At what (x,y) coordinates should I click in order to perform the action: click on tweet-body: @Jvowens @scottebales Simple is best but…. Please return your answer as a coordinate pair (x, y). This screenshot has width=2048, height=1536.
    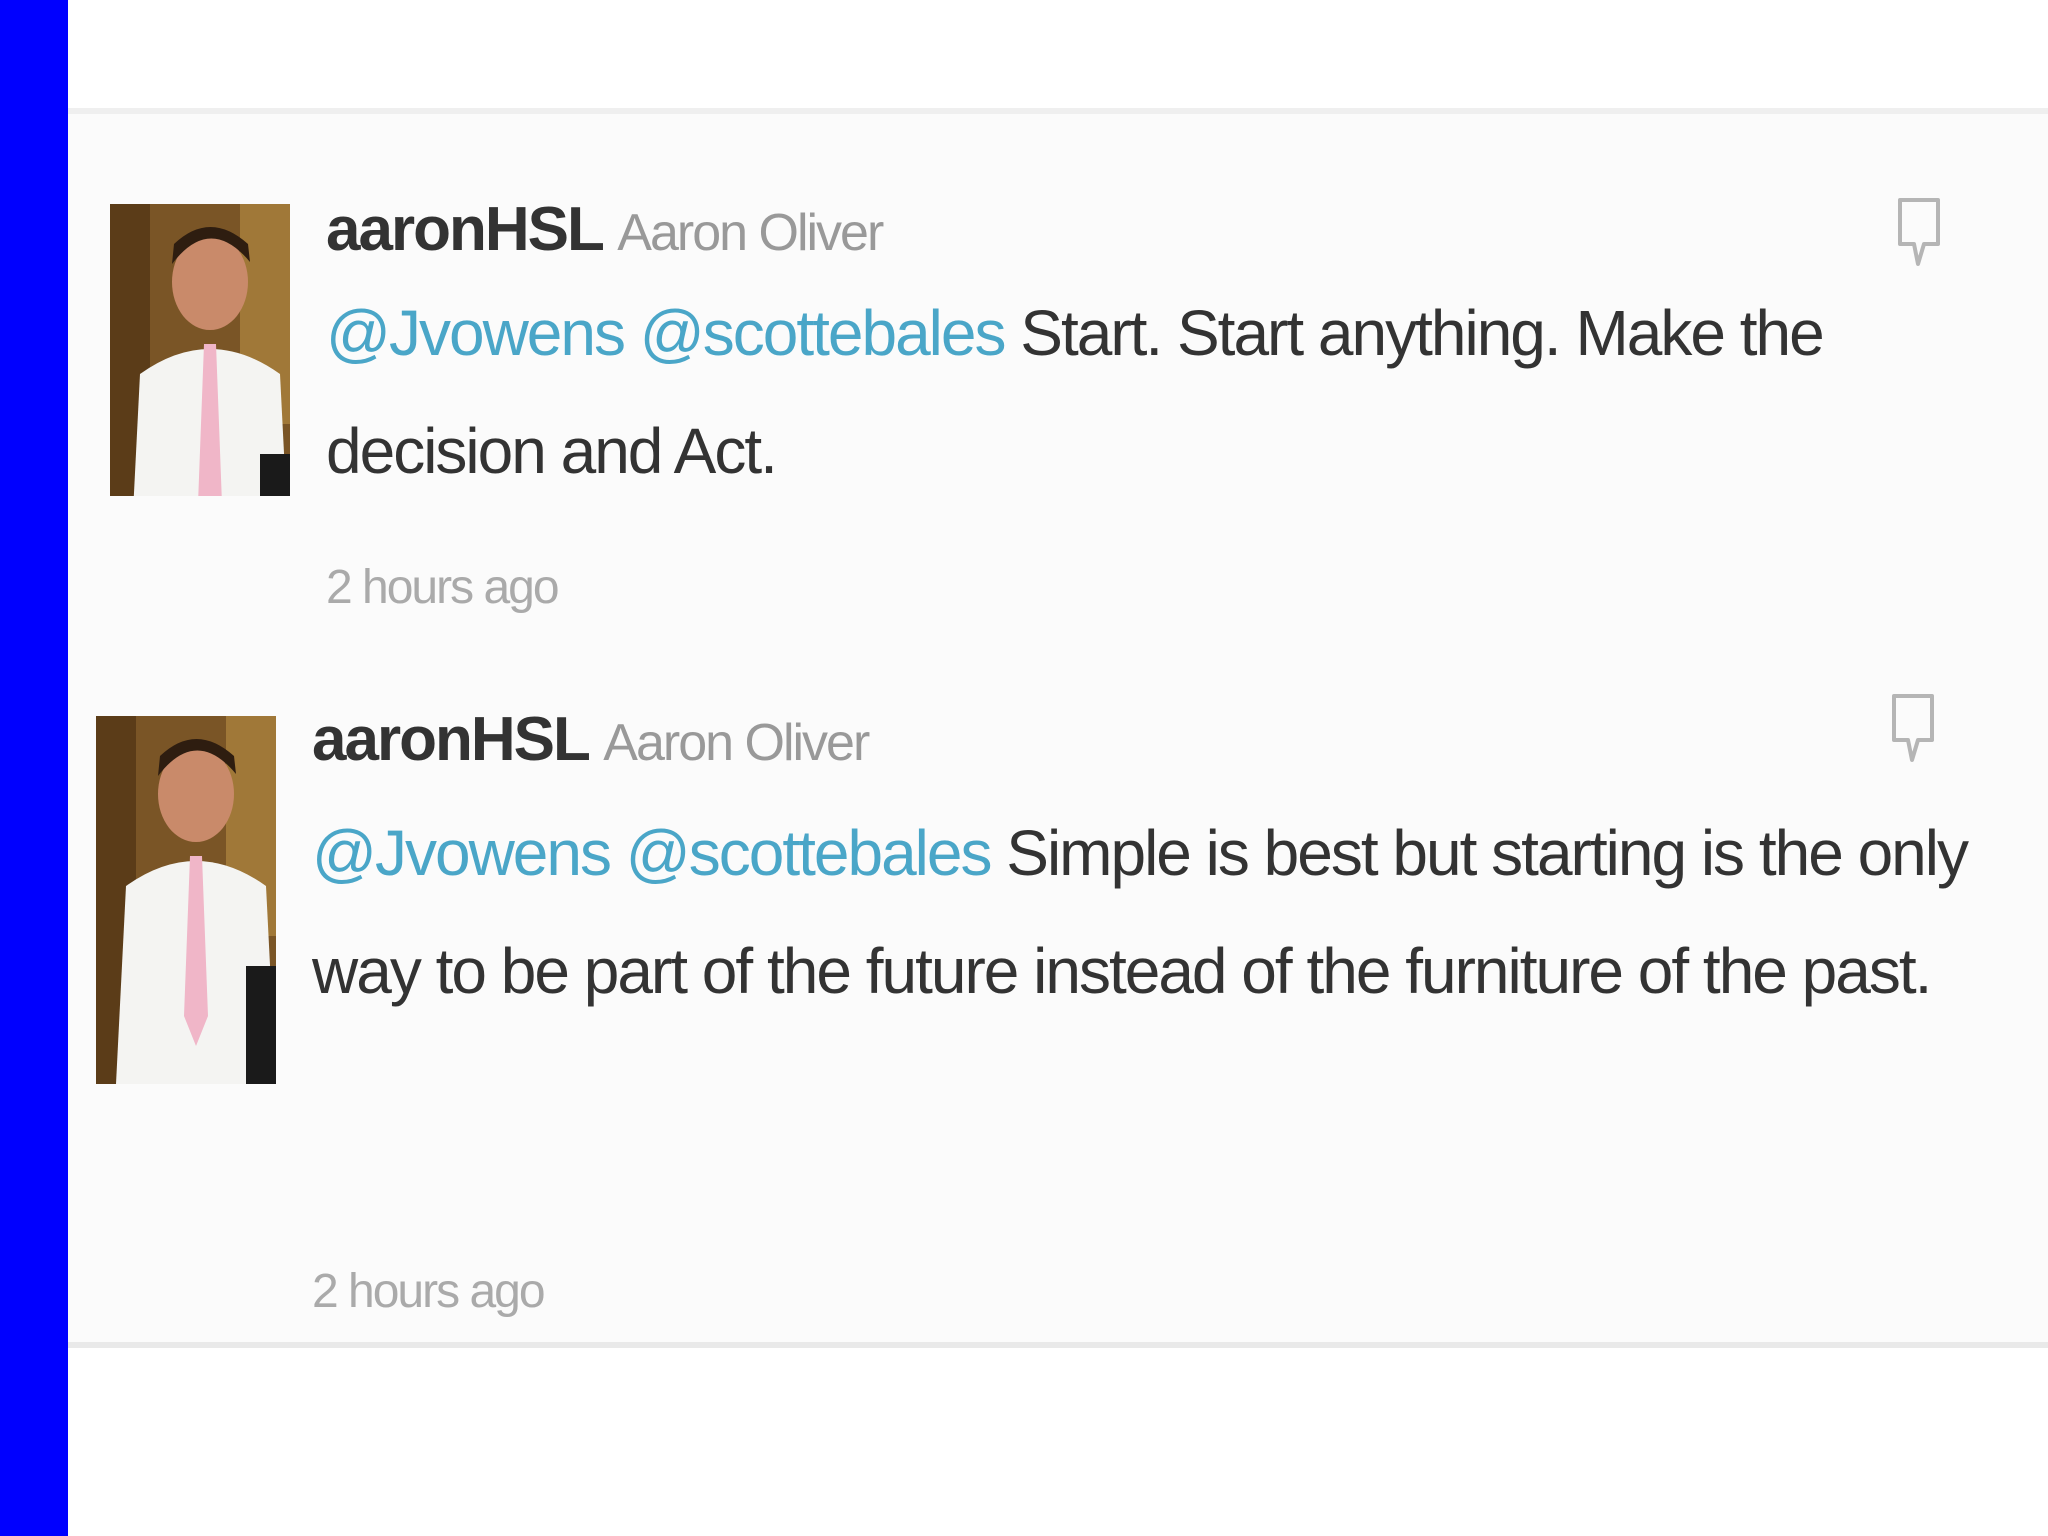
    Looking at the image, I should click on (1180, 912).